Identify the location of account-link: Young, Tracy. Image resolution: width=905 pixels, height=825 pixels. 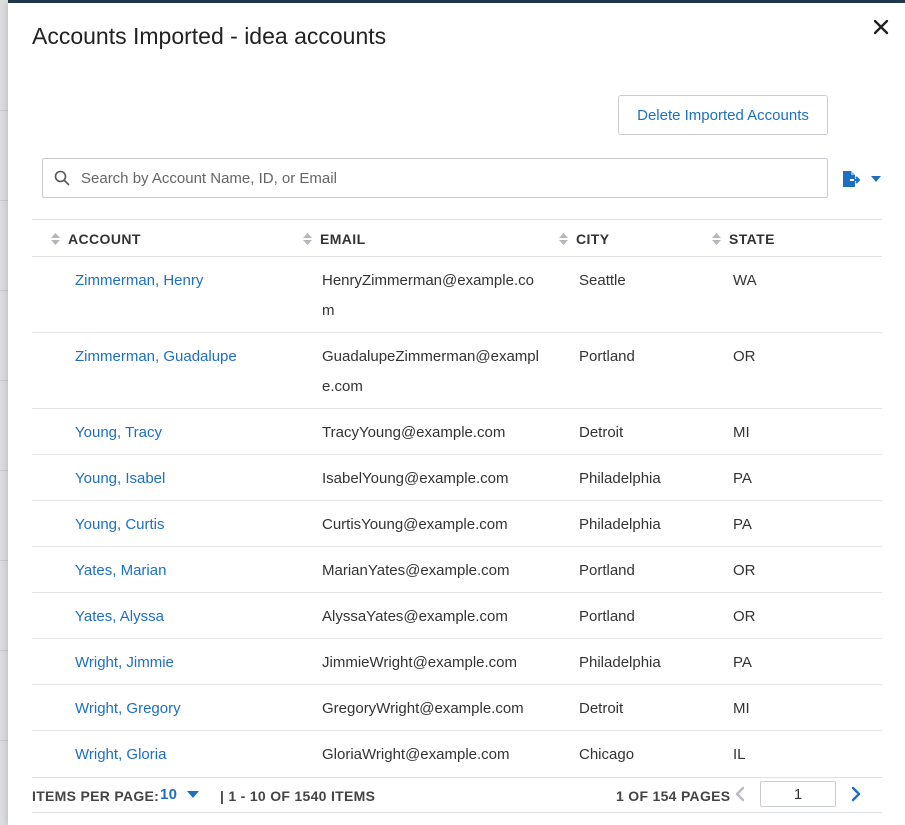
(118, 428).